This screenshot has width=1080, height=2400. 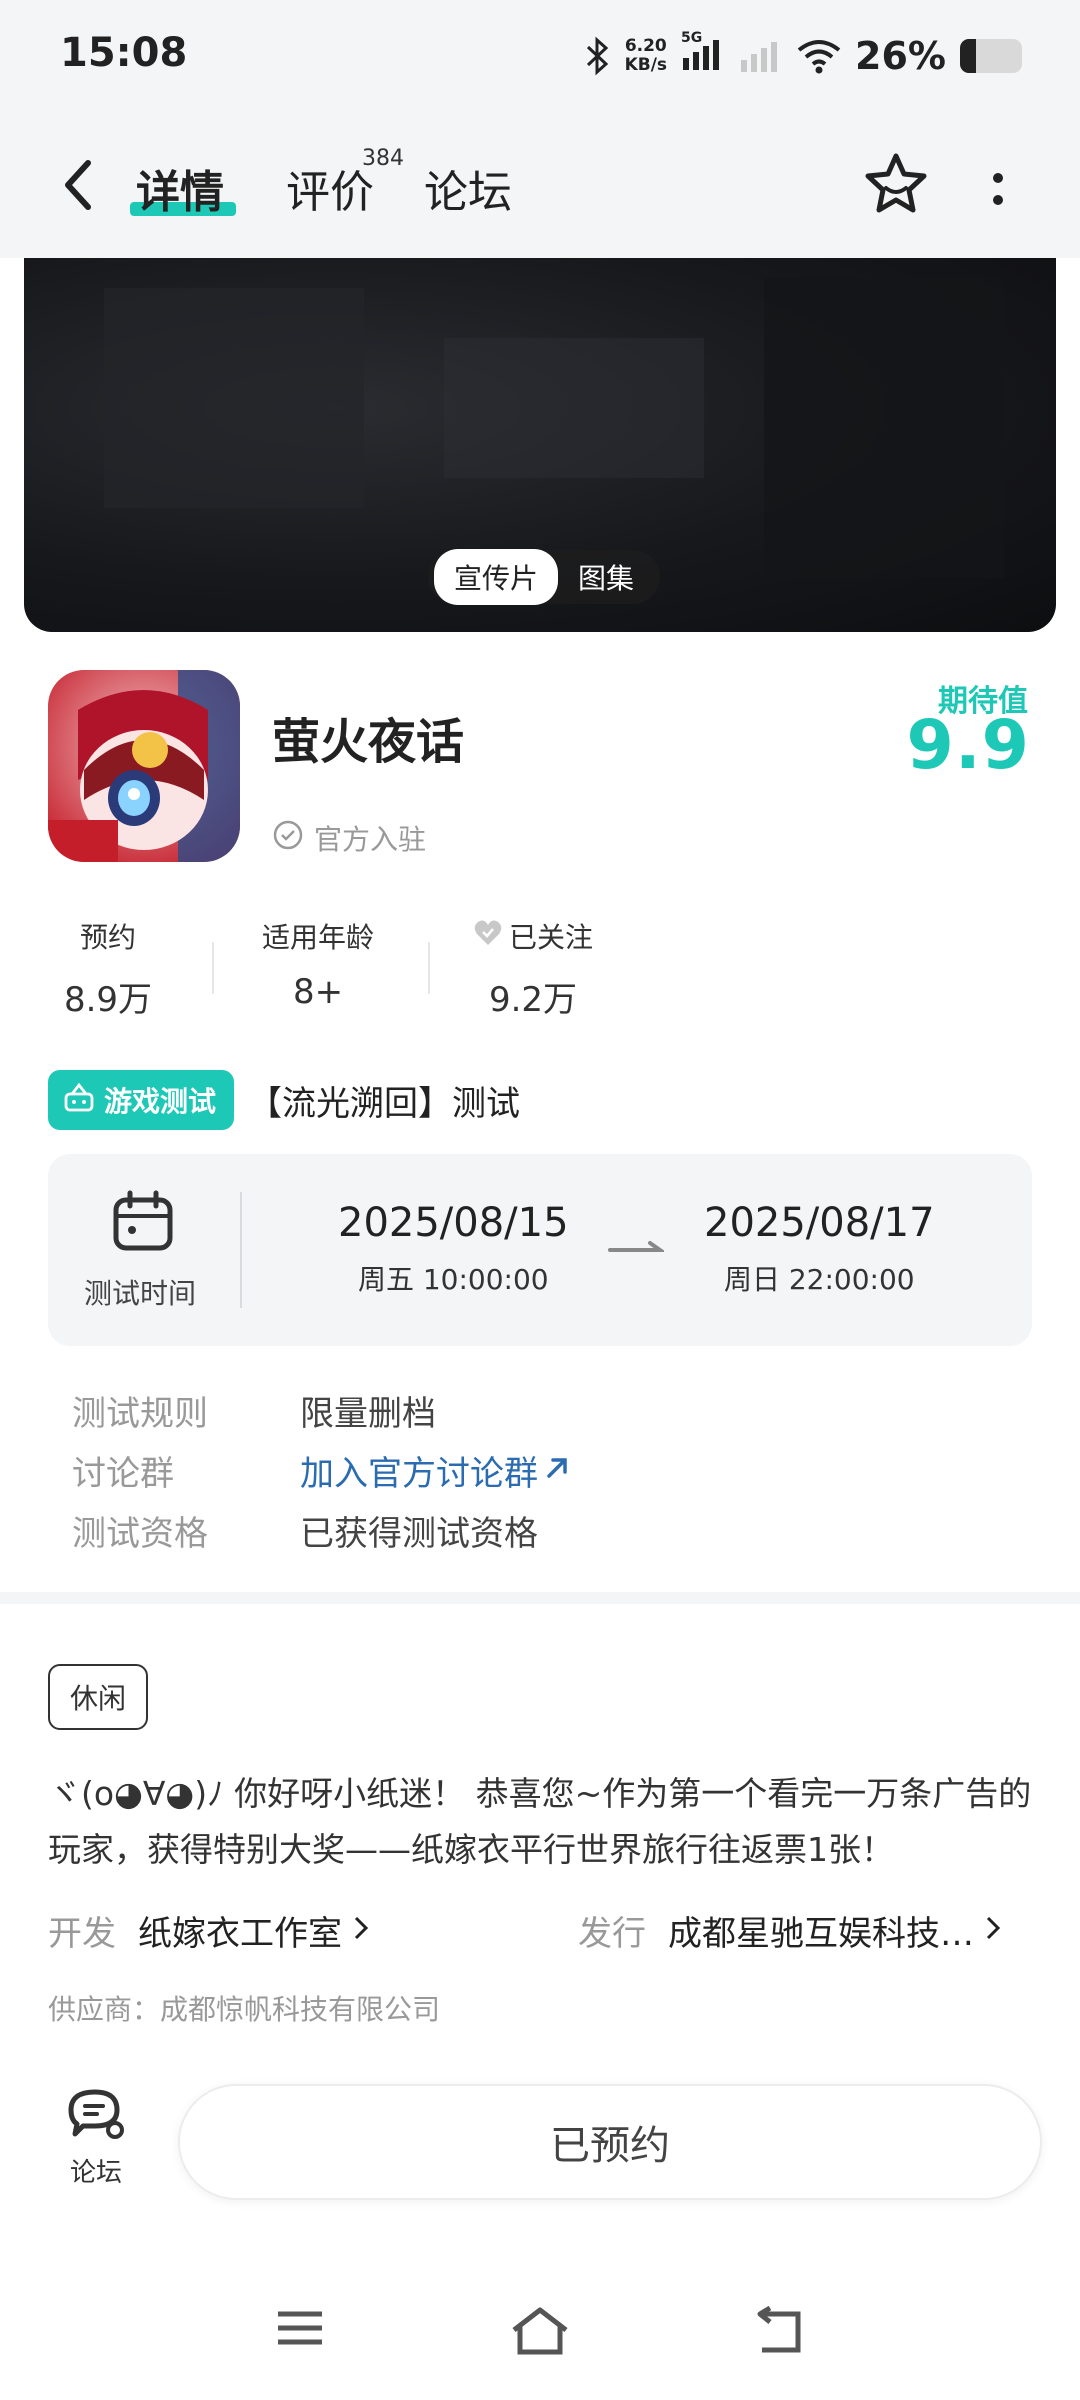 I want to click on test-event-row: 游戏测试 【流光溯回】测试, so click(x=284, y=1100).